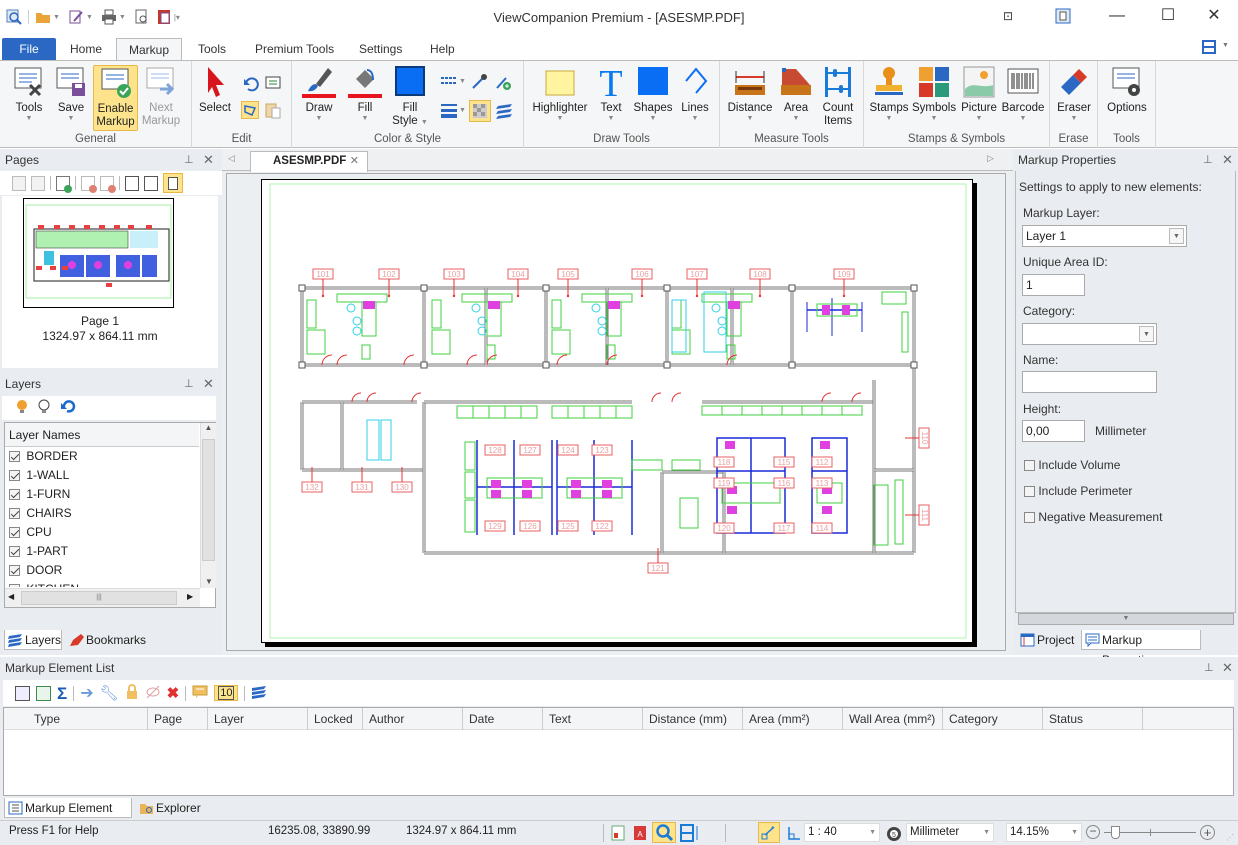 The height and width of the screenshot is (845, 1238). What do you see at coordinates (1093, 517) in the screenshot?
I see `negative-measurement-checkbox: Negative Measurement` at bounding box center [1093, 517].